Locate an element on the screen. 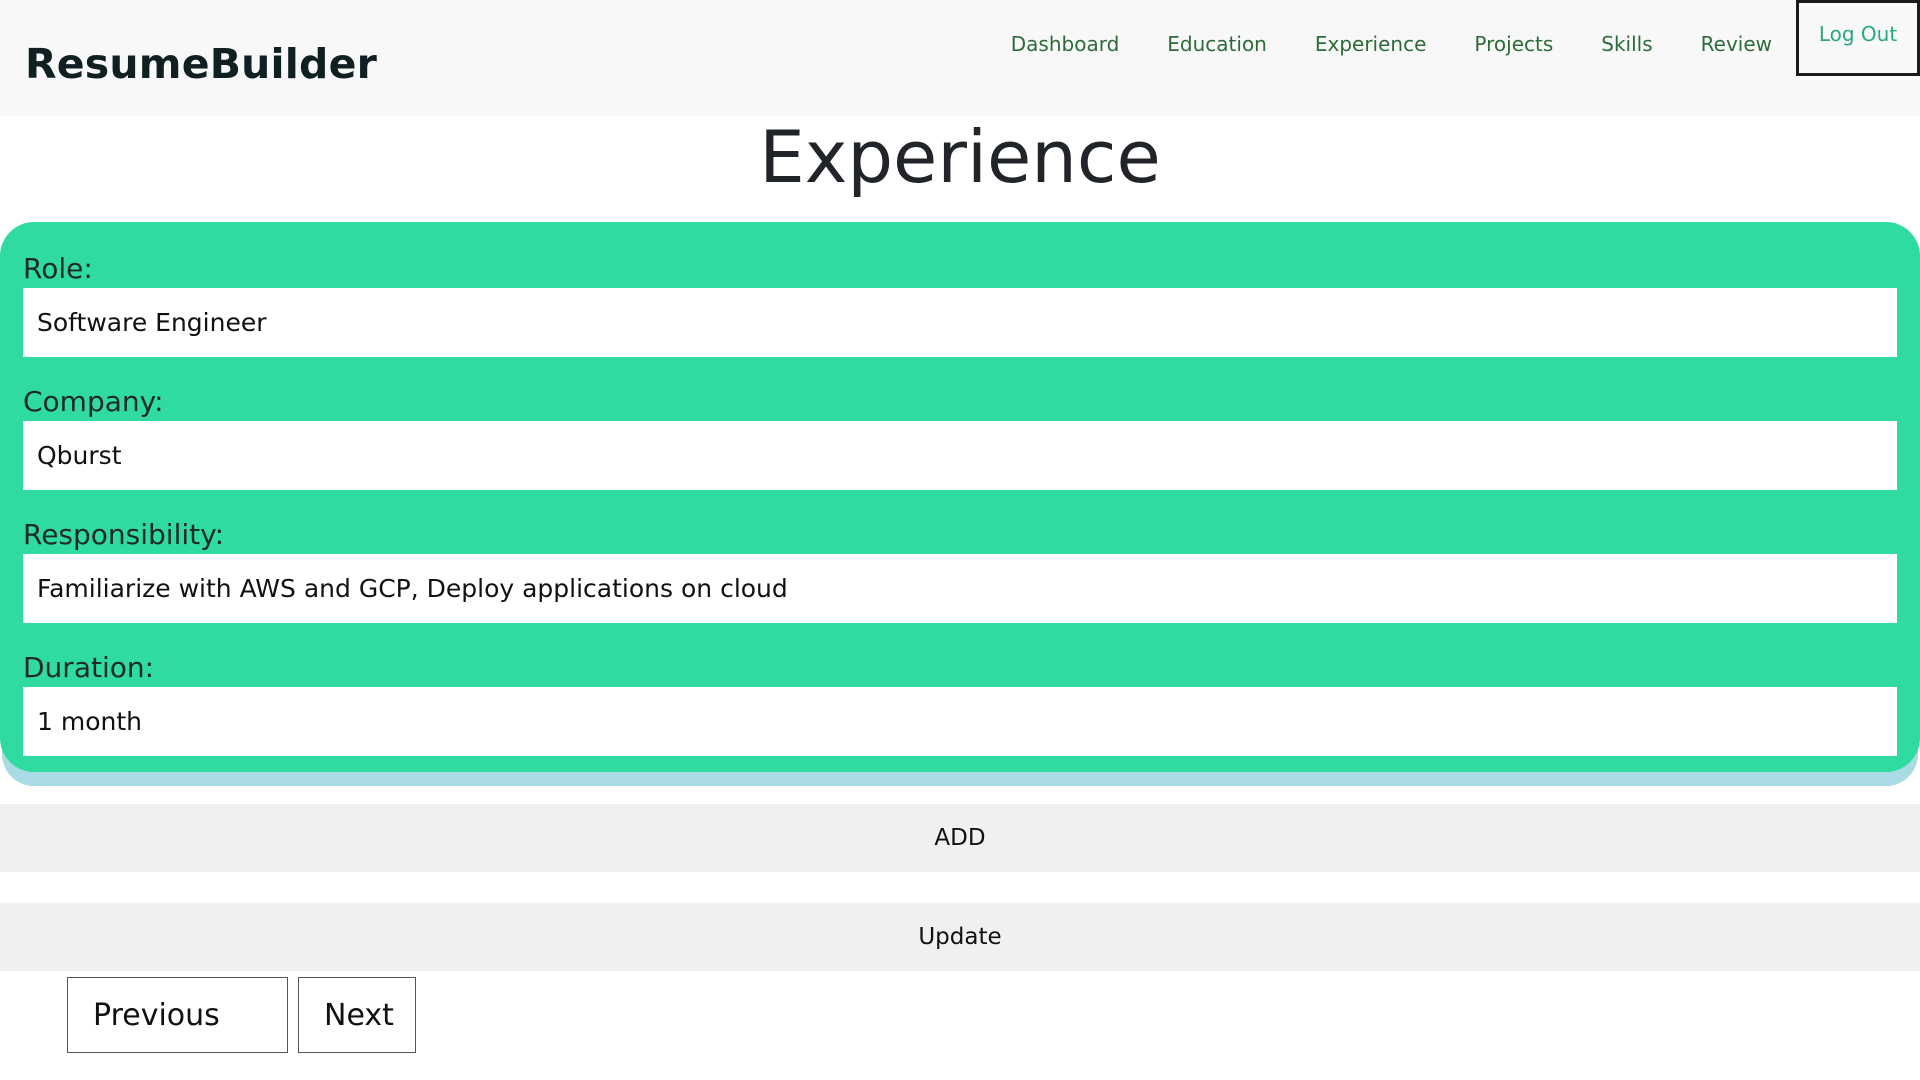 The height and width of the screenshot is (1080, 1920). role-label: Role: is located at coordinates (58, 268).